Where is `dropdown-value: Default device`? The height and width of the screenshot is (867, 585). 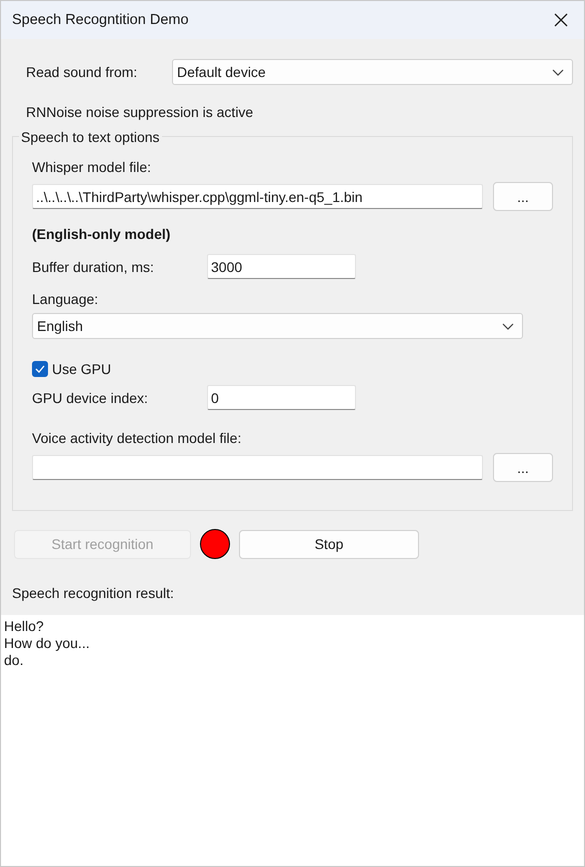 dropdown-value: Default device is located at coordinates (221, 72).